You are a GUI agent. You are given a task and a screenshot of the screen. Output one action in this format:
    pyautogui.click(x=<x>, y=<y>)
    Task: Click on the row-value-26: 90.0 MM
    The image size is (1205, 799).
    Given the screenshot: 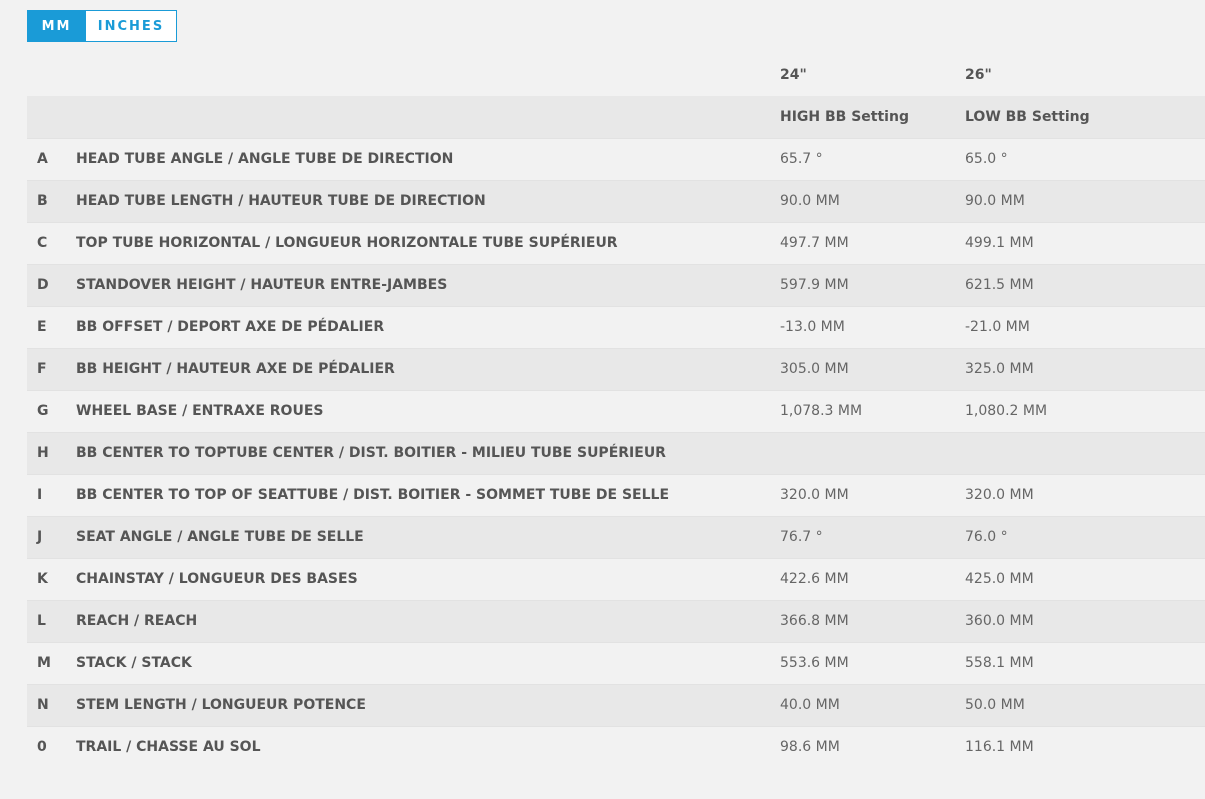 What is the action you would take?
    pyautogui.click(x=1085, y=200)
    